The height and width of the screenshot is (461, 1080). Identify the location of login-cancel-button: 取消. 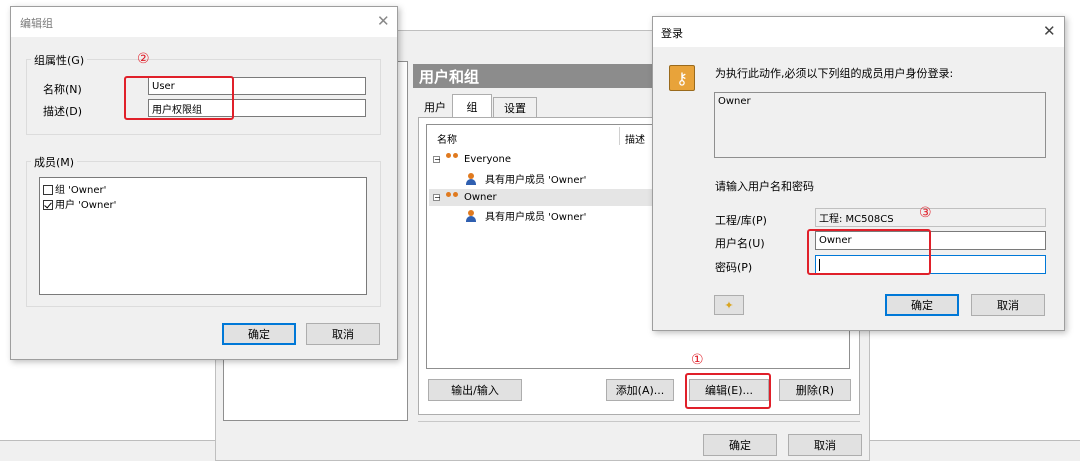
(1008, 305).